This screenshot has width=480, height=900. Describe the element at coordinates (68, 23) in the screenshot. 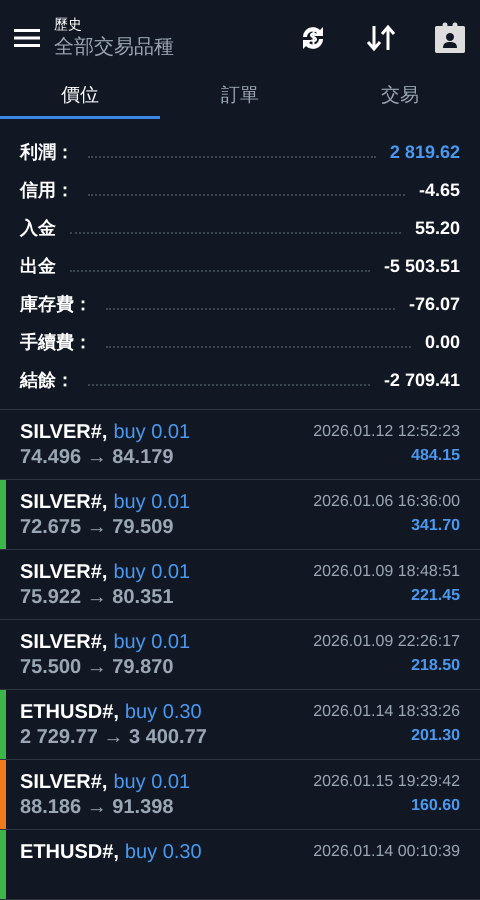

I see `screen-title: 歷史` at that location.